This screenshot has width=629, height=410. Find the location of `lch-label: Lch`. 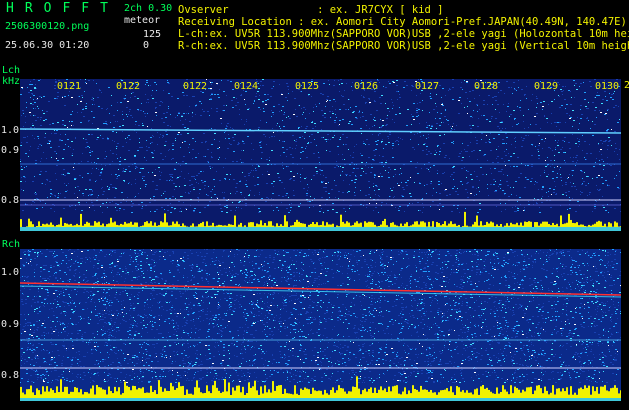

lch-label: Lch is located at coordinates (11, 70).